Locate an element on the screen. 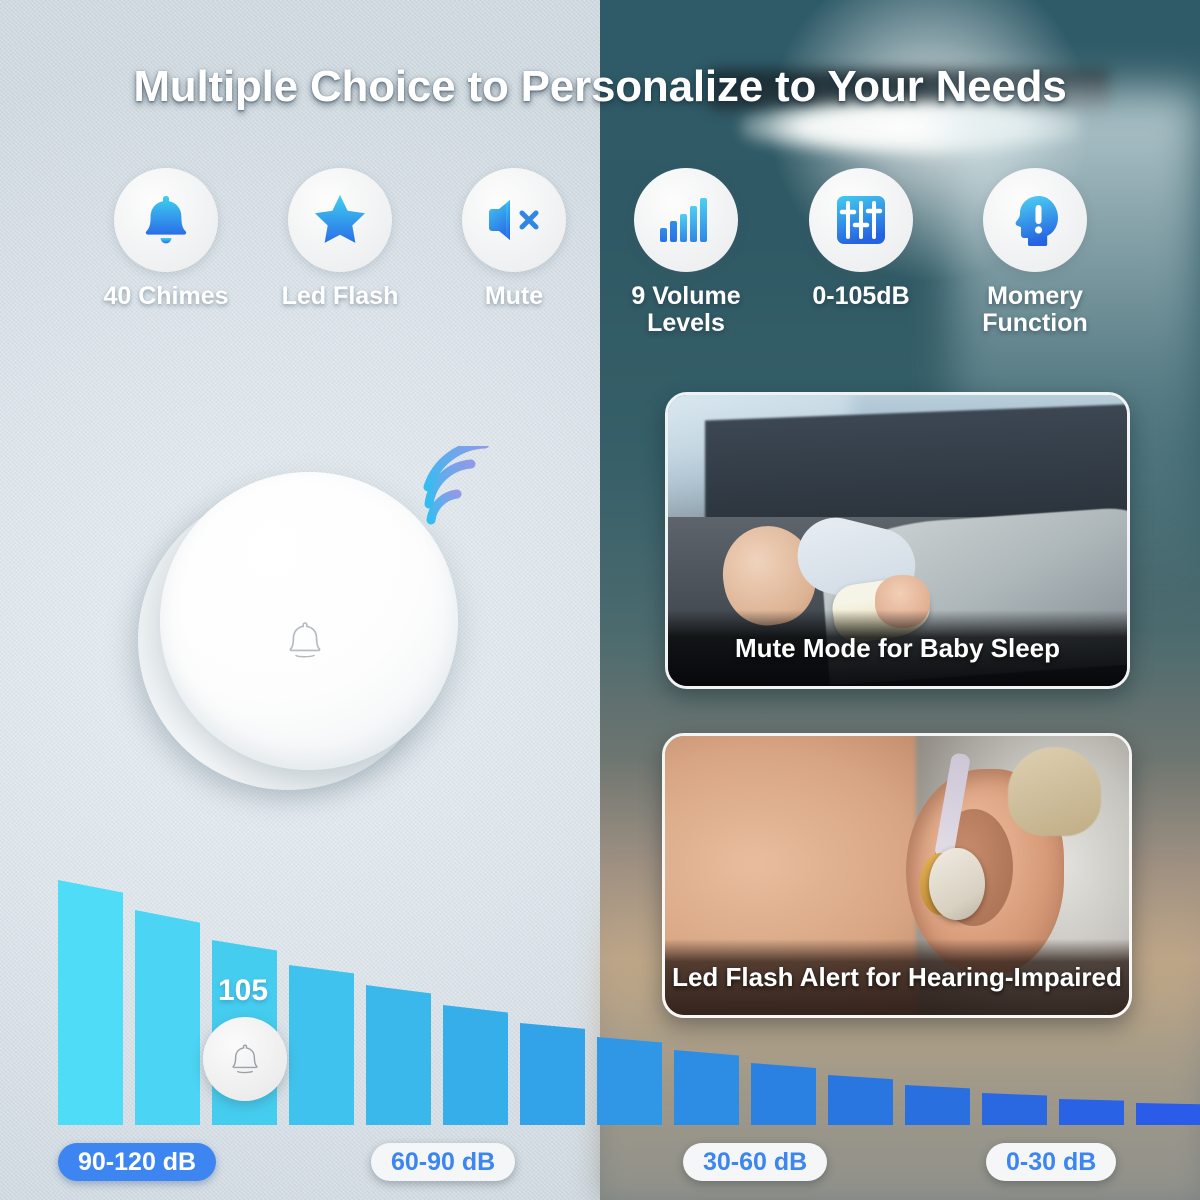 The width and height of the screenshot is (1200, 1200). bell-outline-icon is located at coordinates (245, 1059).